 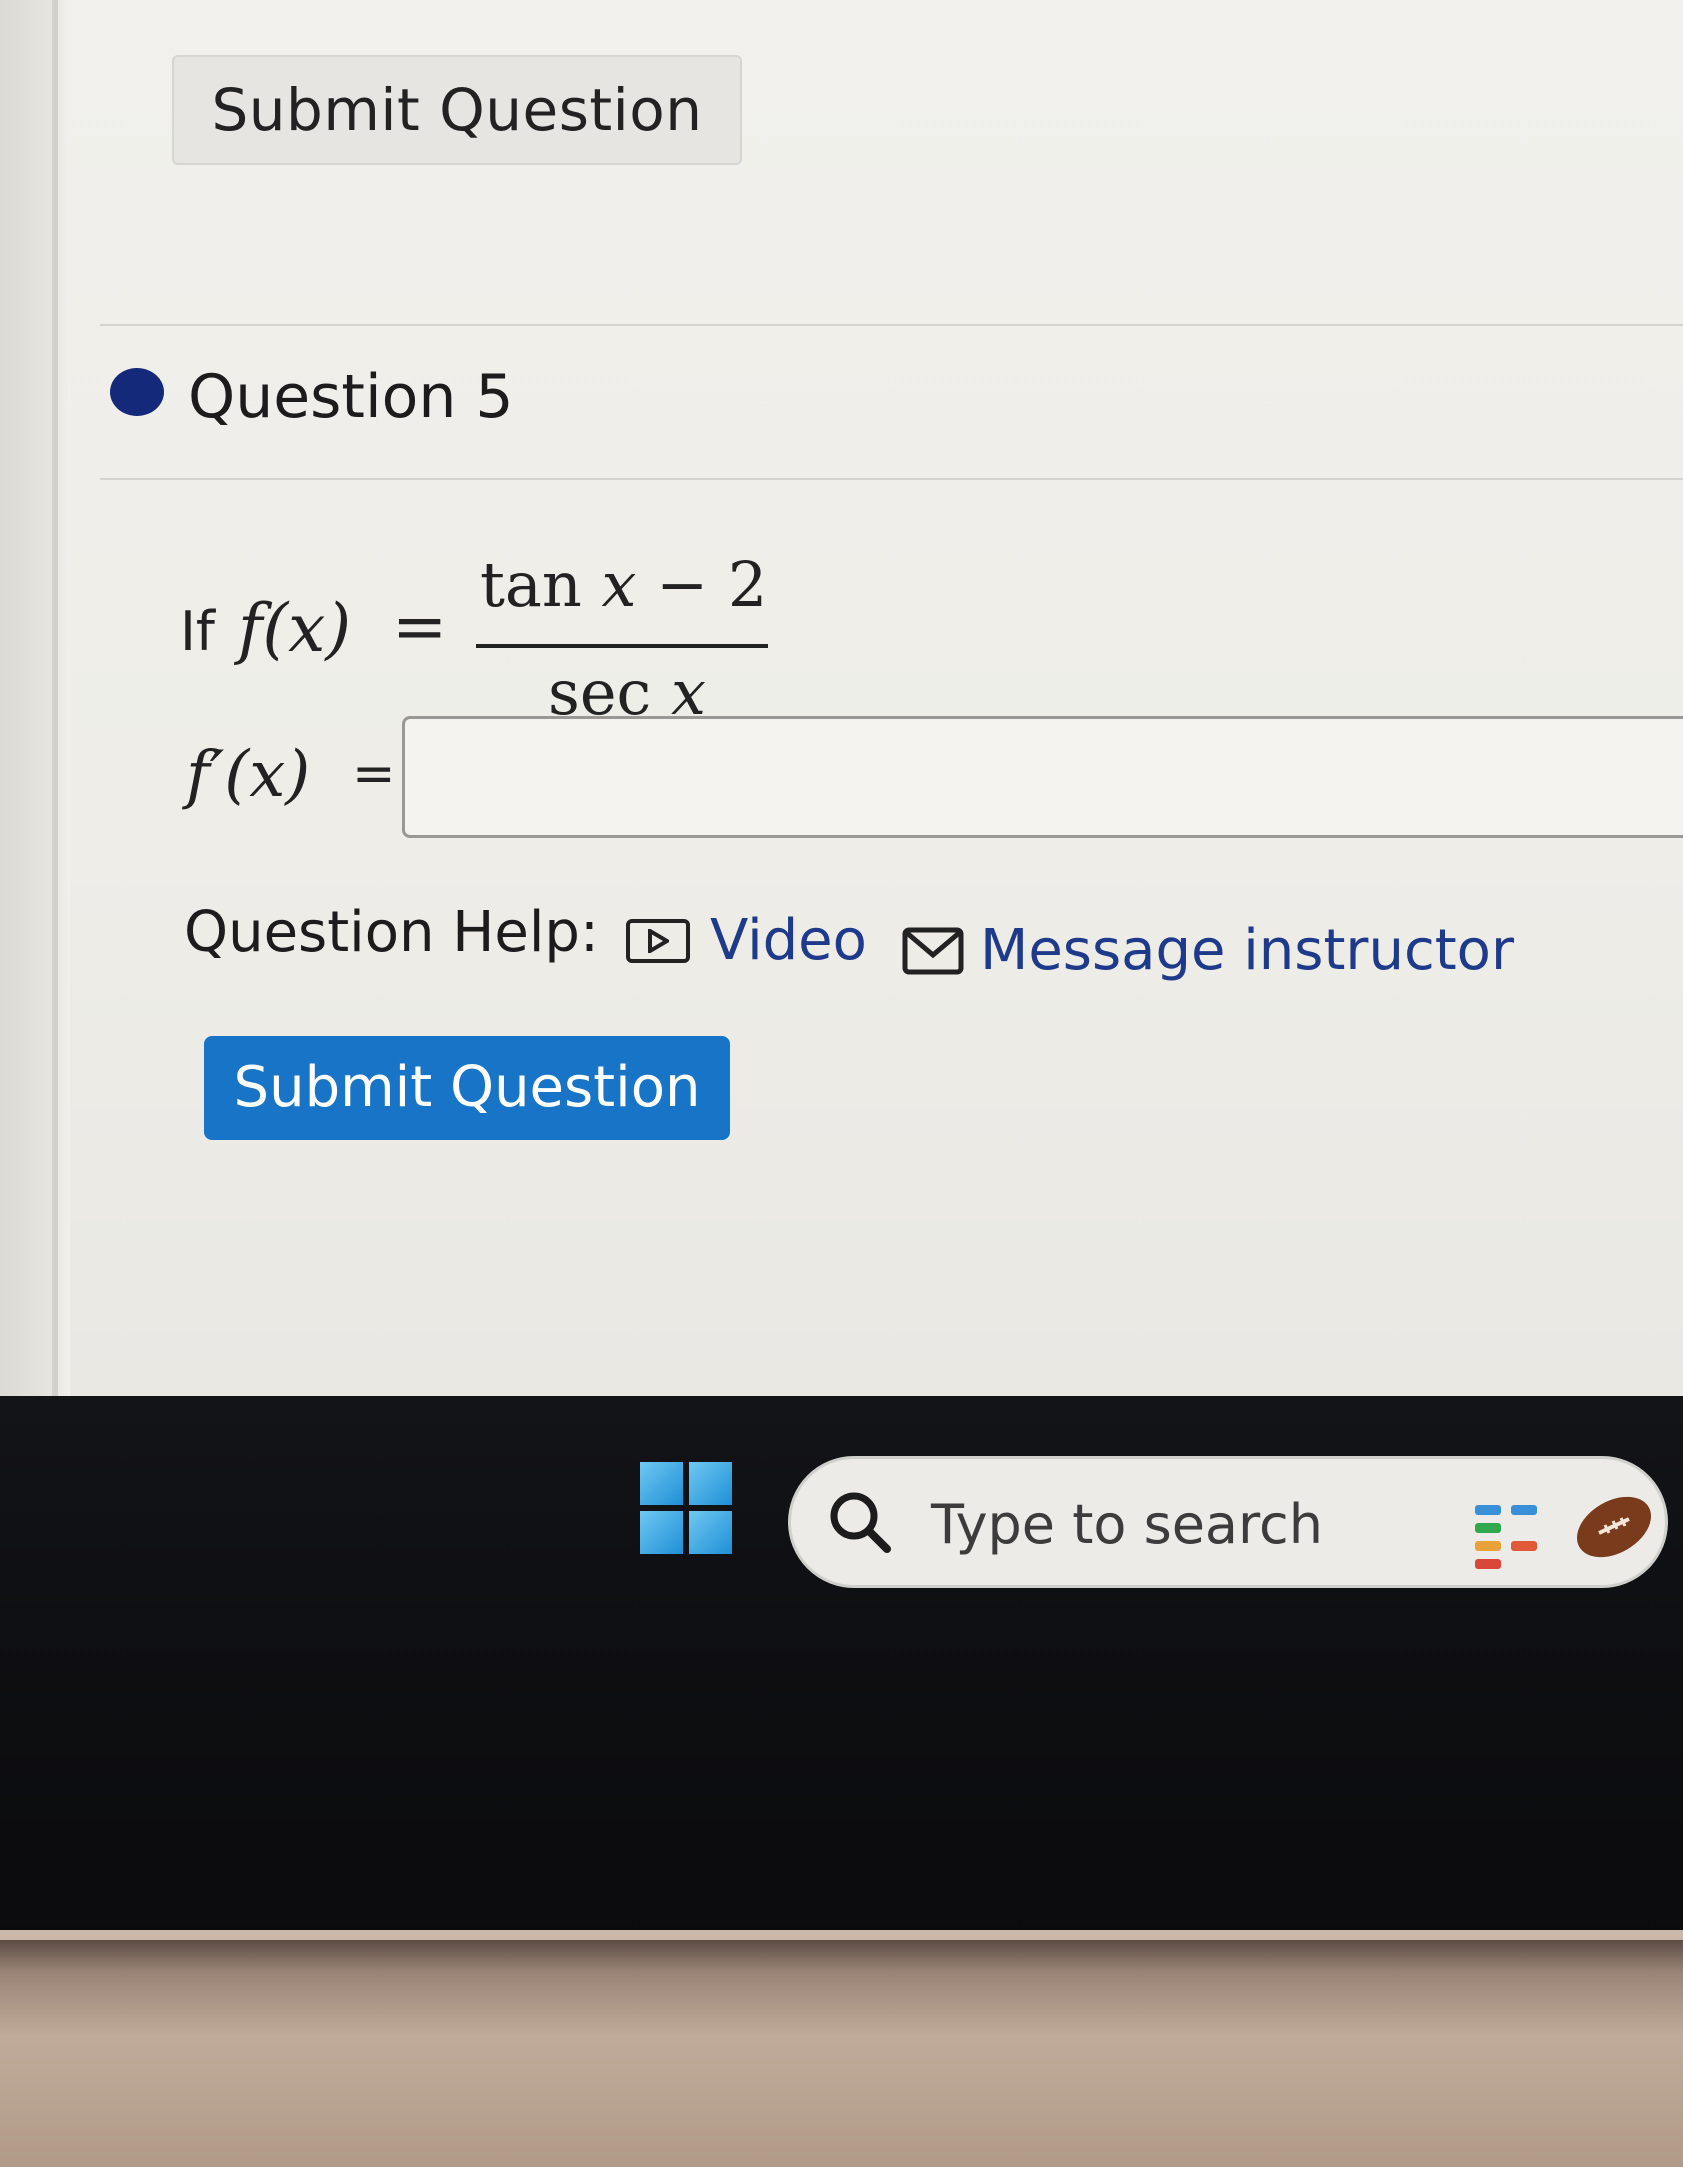 I want to click on laptop-bezel, so click(x=841, y=2048).